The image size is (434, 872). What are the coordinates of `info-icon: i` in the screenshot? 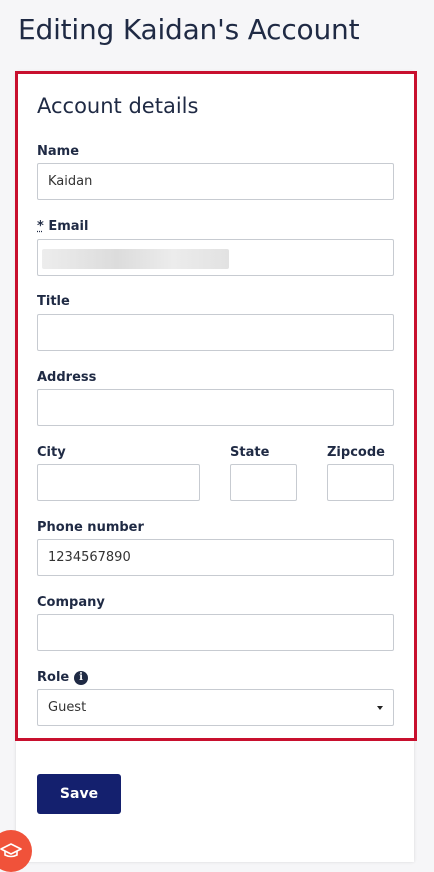 It's located at (81, 678).